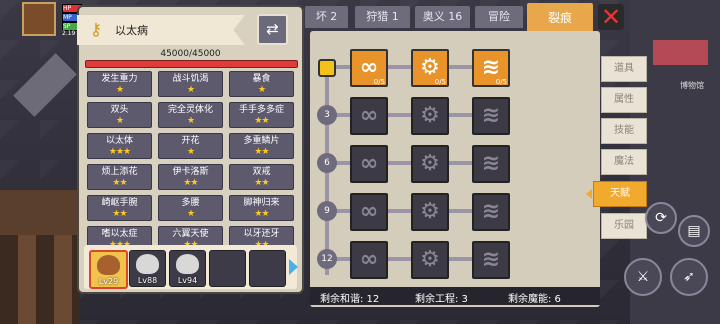  What do you see at coordinates (326, 17) in the screenshot?
I see `tab-1: 坏 2` at bounding box center [326, 17].